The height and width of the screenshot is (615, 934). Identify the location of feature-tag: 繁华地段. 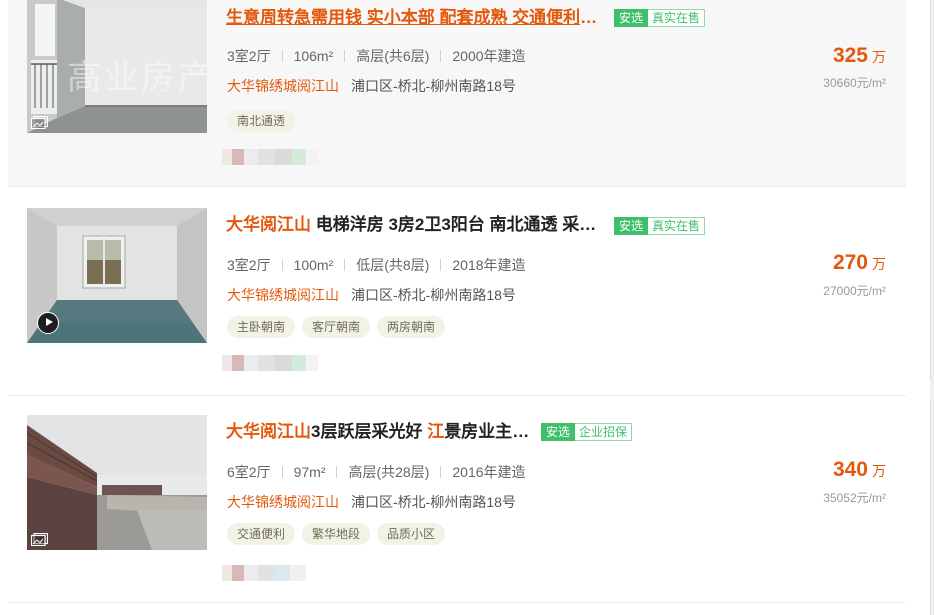
(336, 534).